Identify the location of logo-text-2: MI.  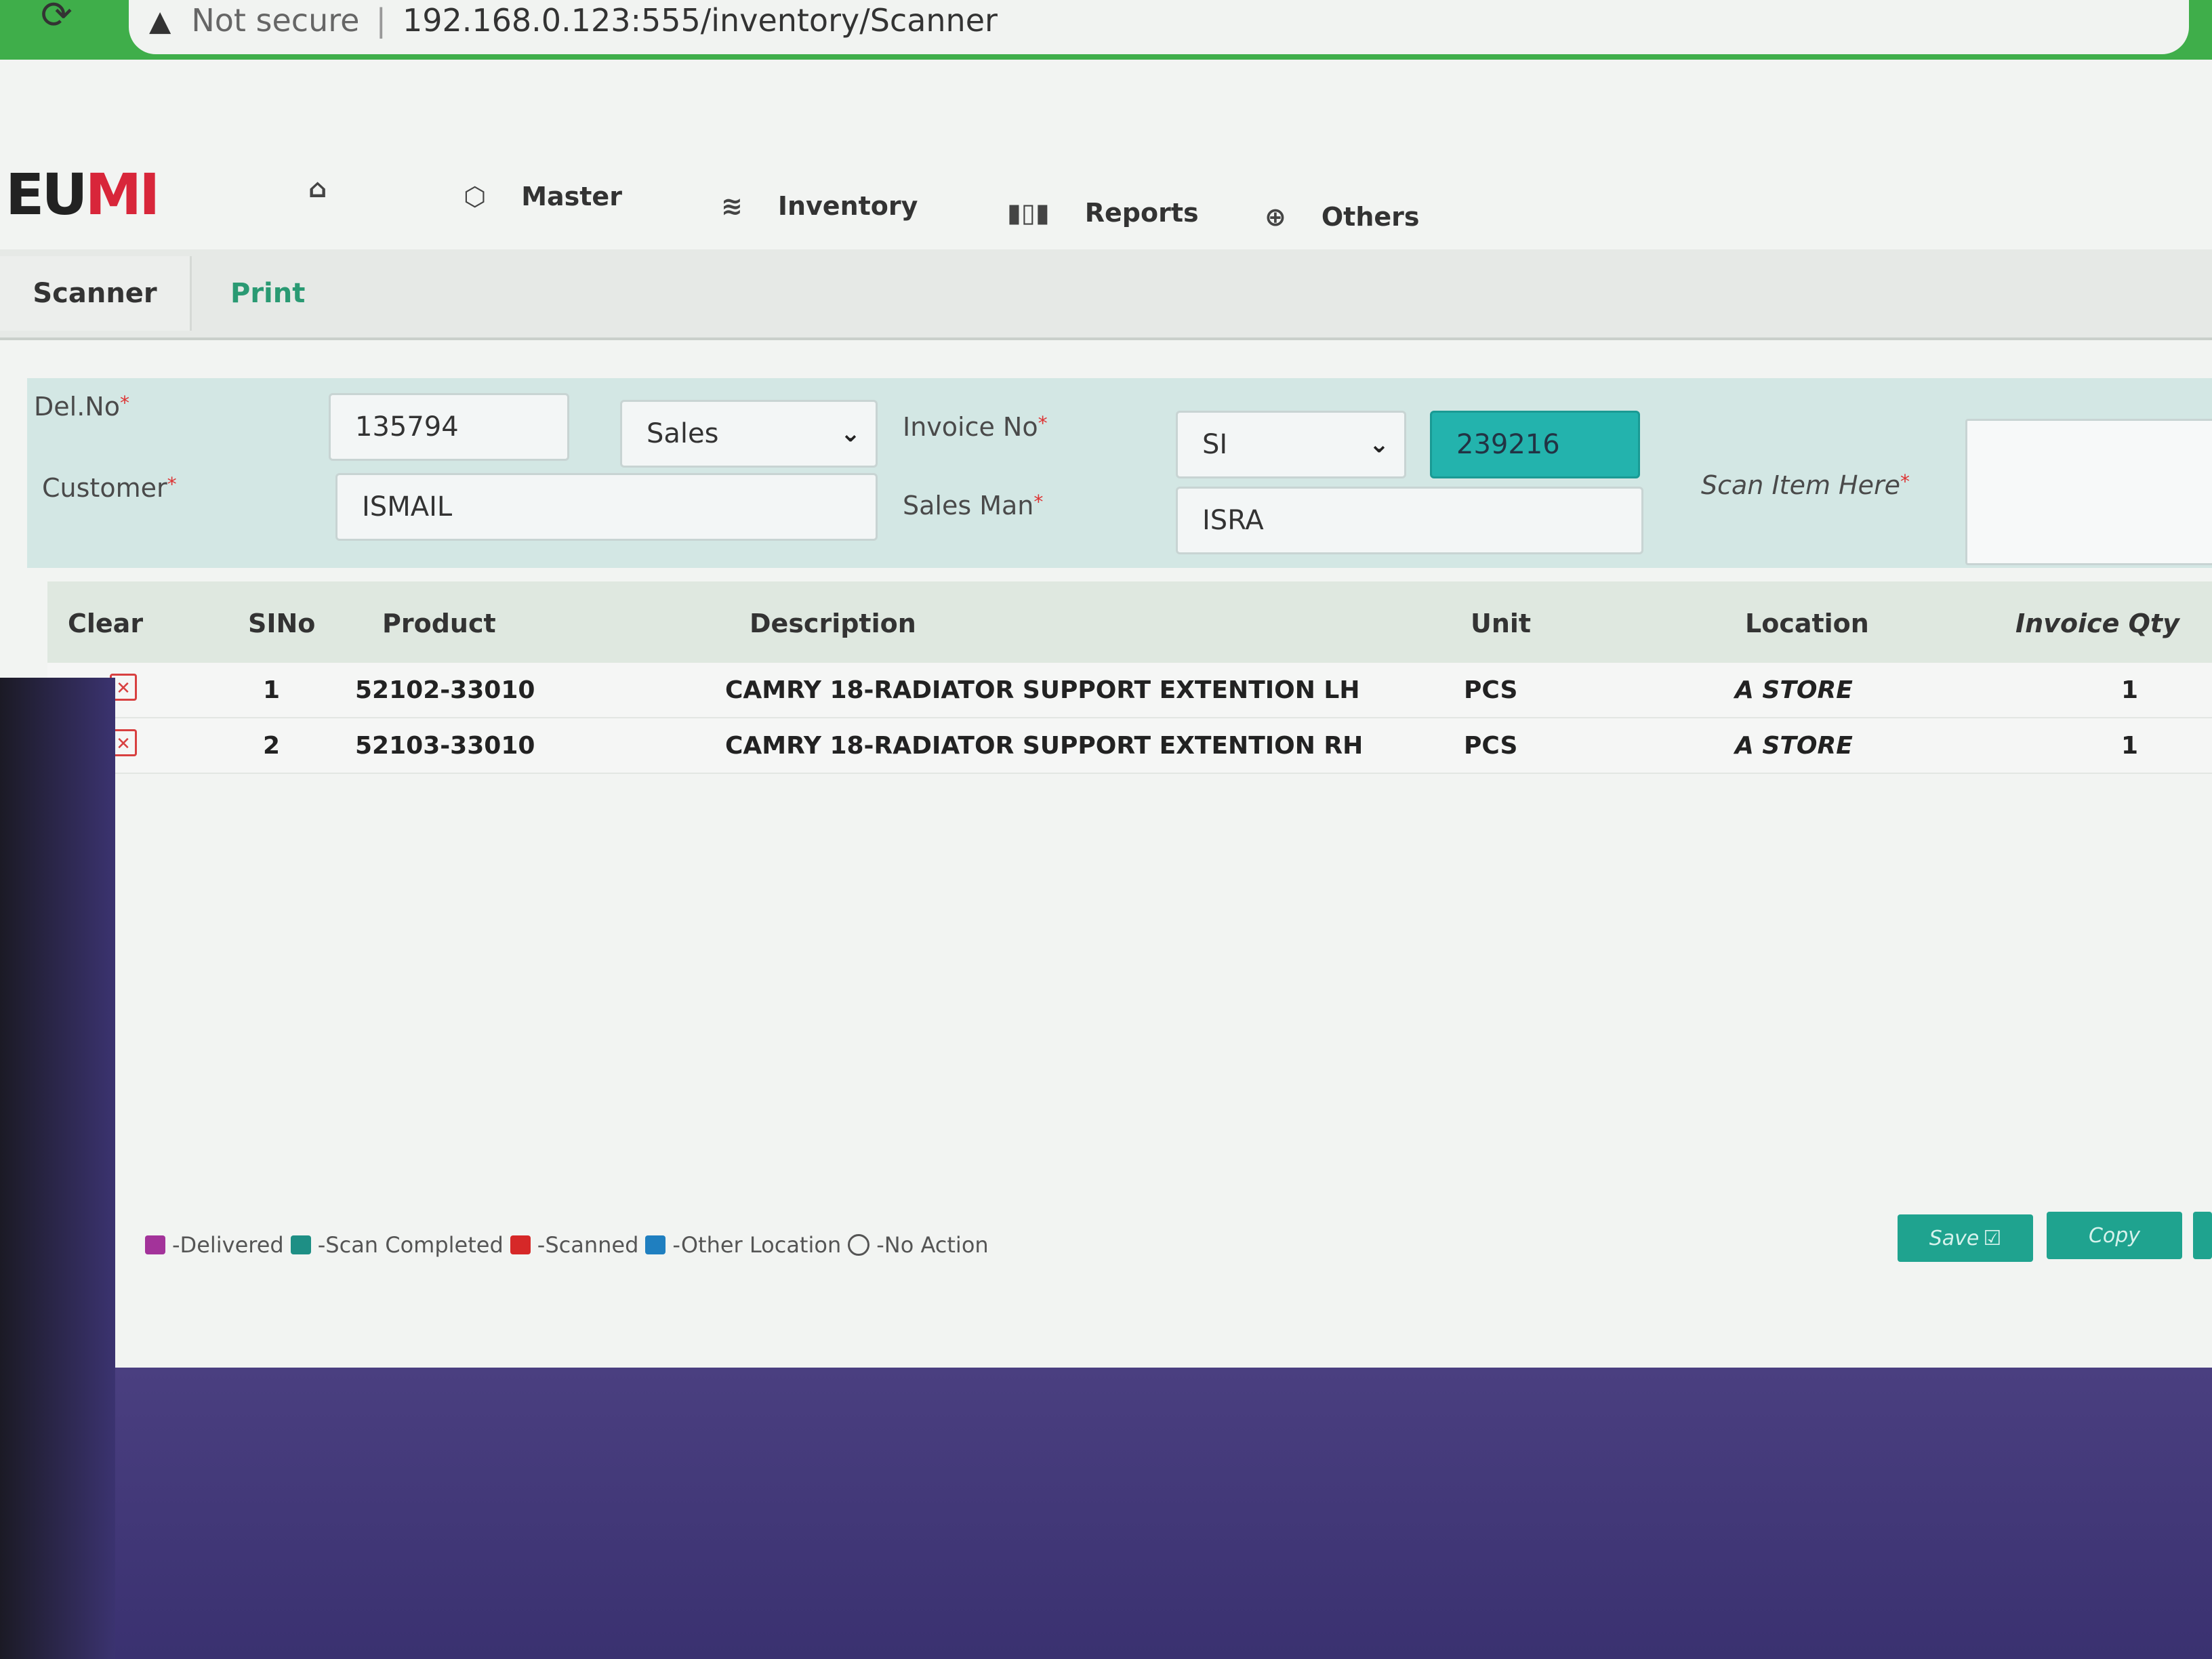
(123, 194).